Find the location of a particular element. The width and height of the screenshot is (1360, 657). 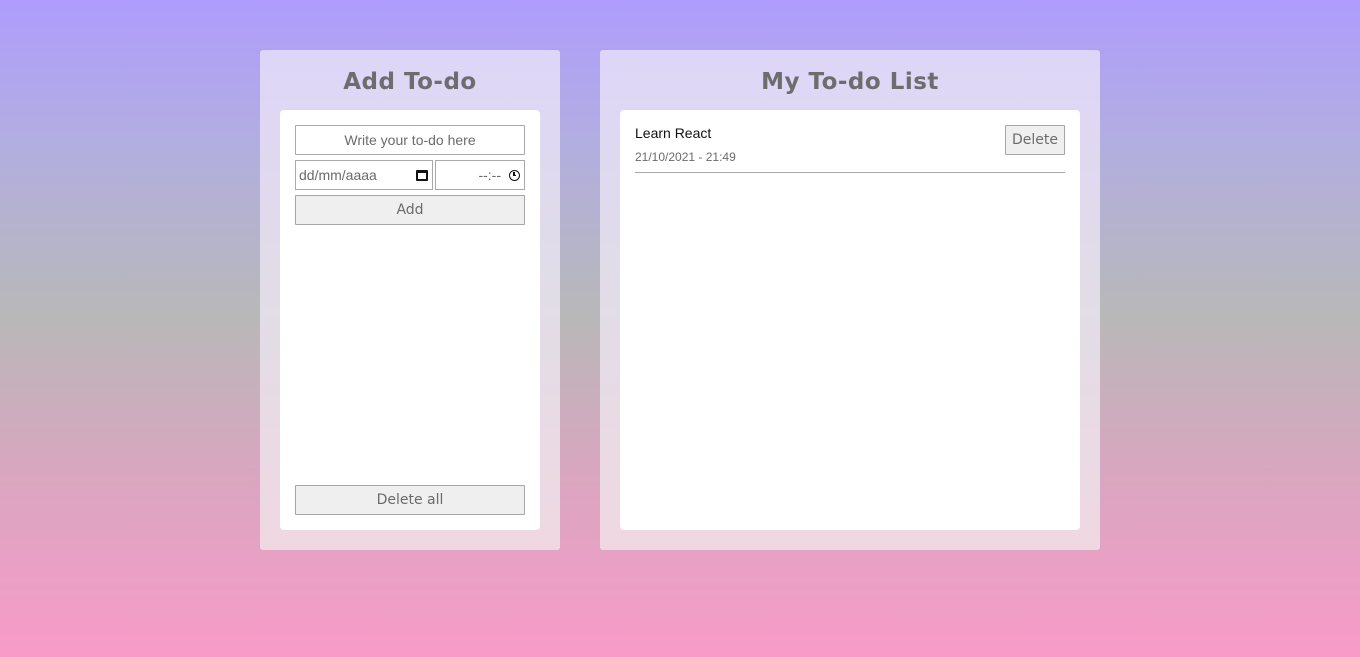

add-todo-title: Add To-do is located at coordinates (410, 82).